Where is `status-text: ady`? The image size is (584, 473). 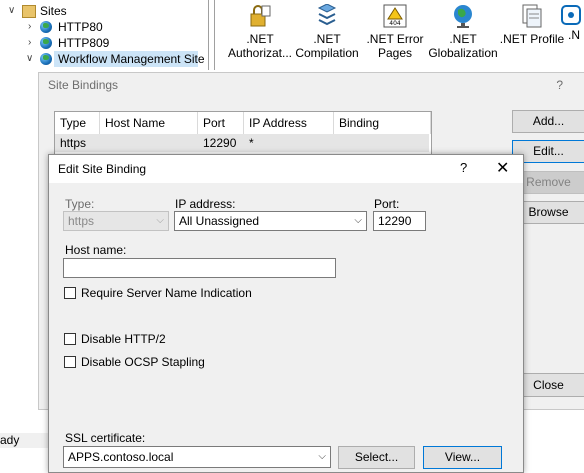
status-text: ady is located at coordinates (10, 440).